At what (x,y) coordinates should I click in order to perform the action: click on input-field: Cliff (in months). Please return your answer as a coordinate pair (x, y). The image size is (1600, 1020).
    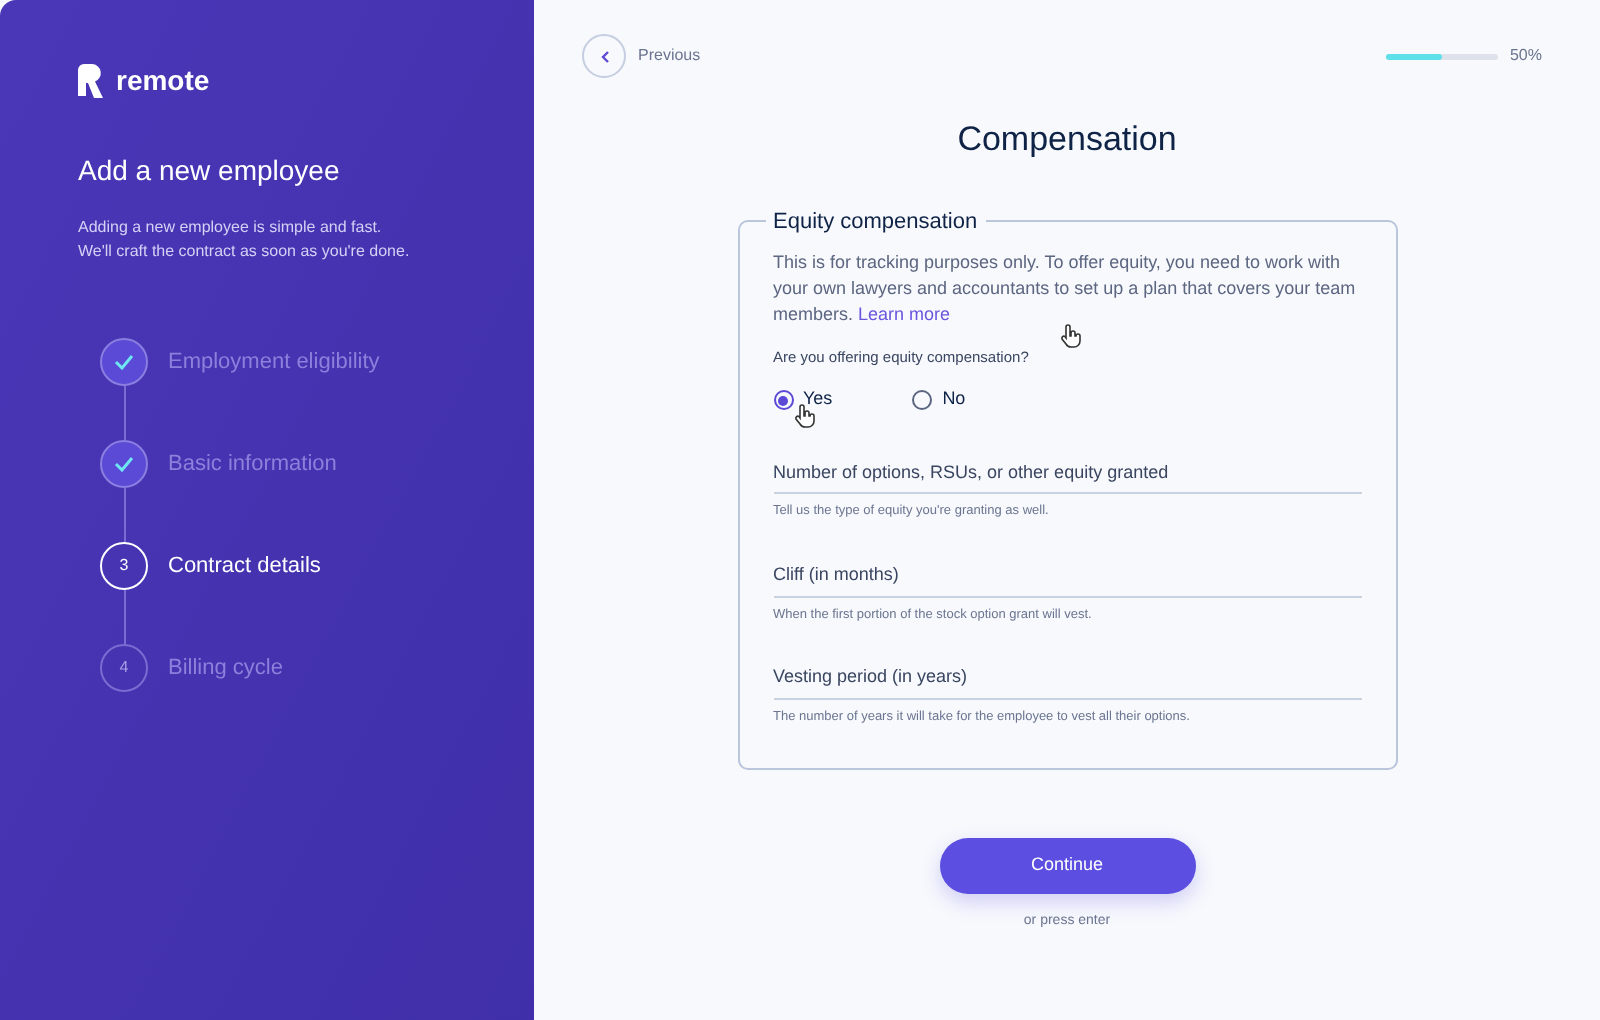
    Looking at the image, I should click on (1067, 579).